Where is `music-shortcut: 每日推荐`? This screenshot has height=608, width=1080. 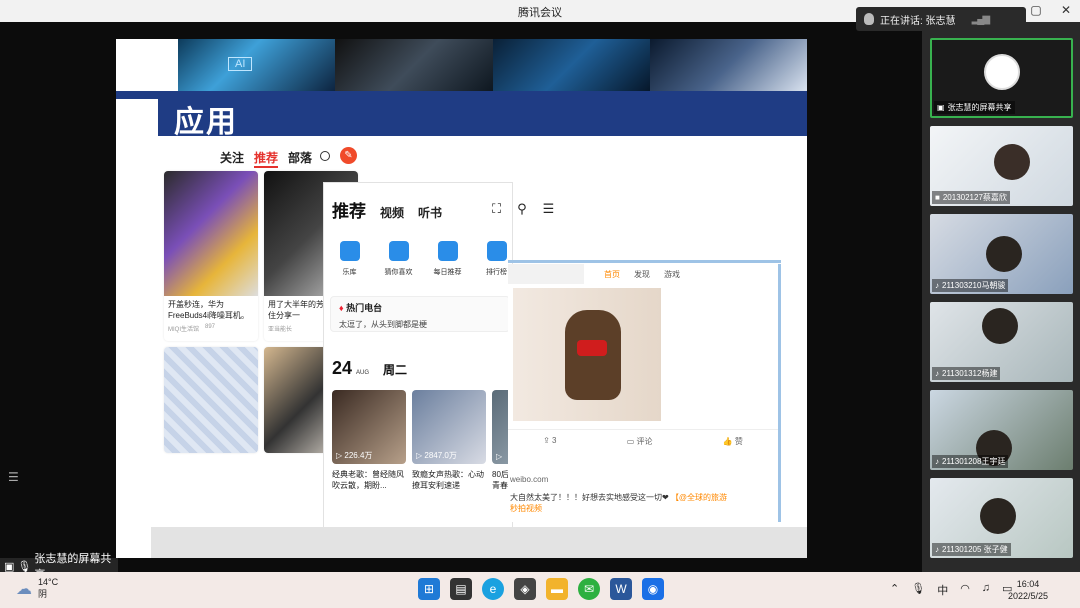
music-shortcut: 每日推荐 is located at coordinates (447, 259).